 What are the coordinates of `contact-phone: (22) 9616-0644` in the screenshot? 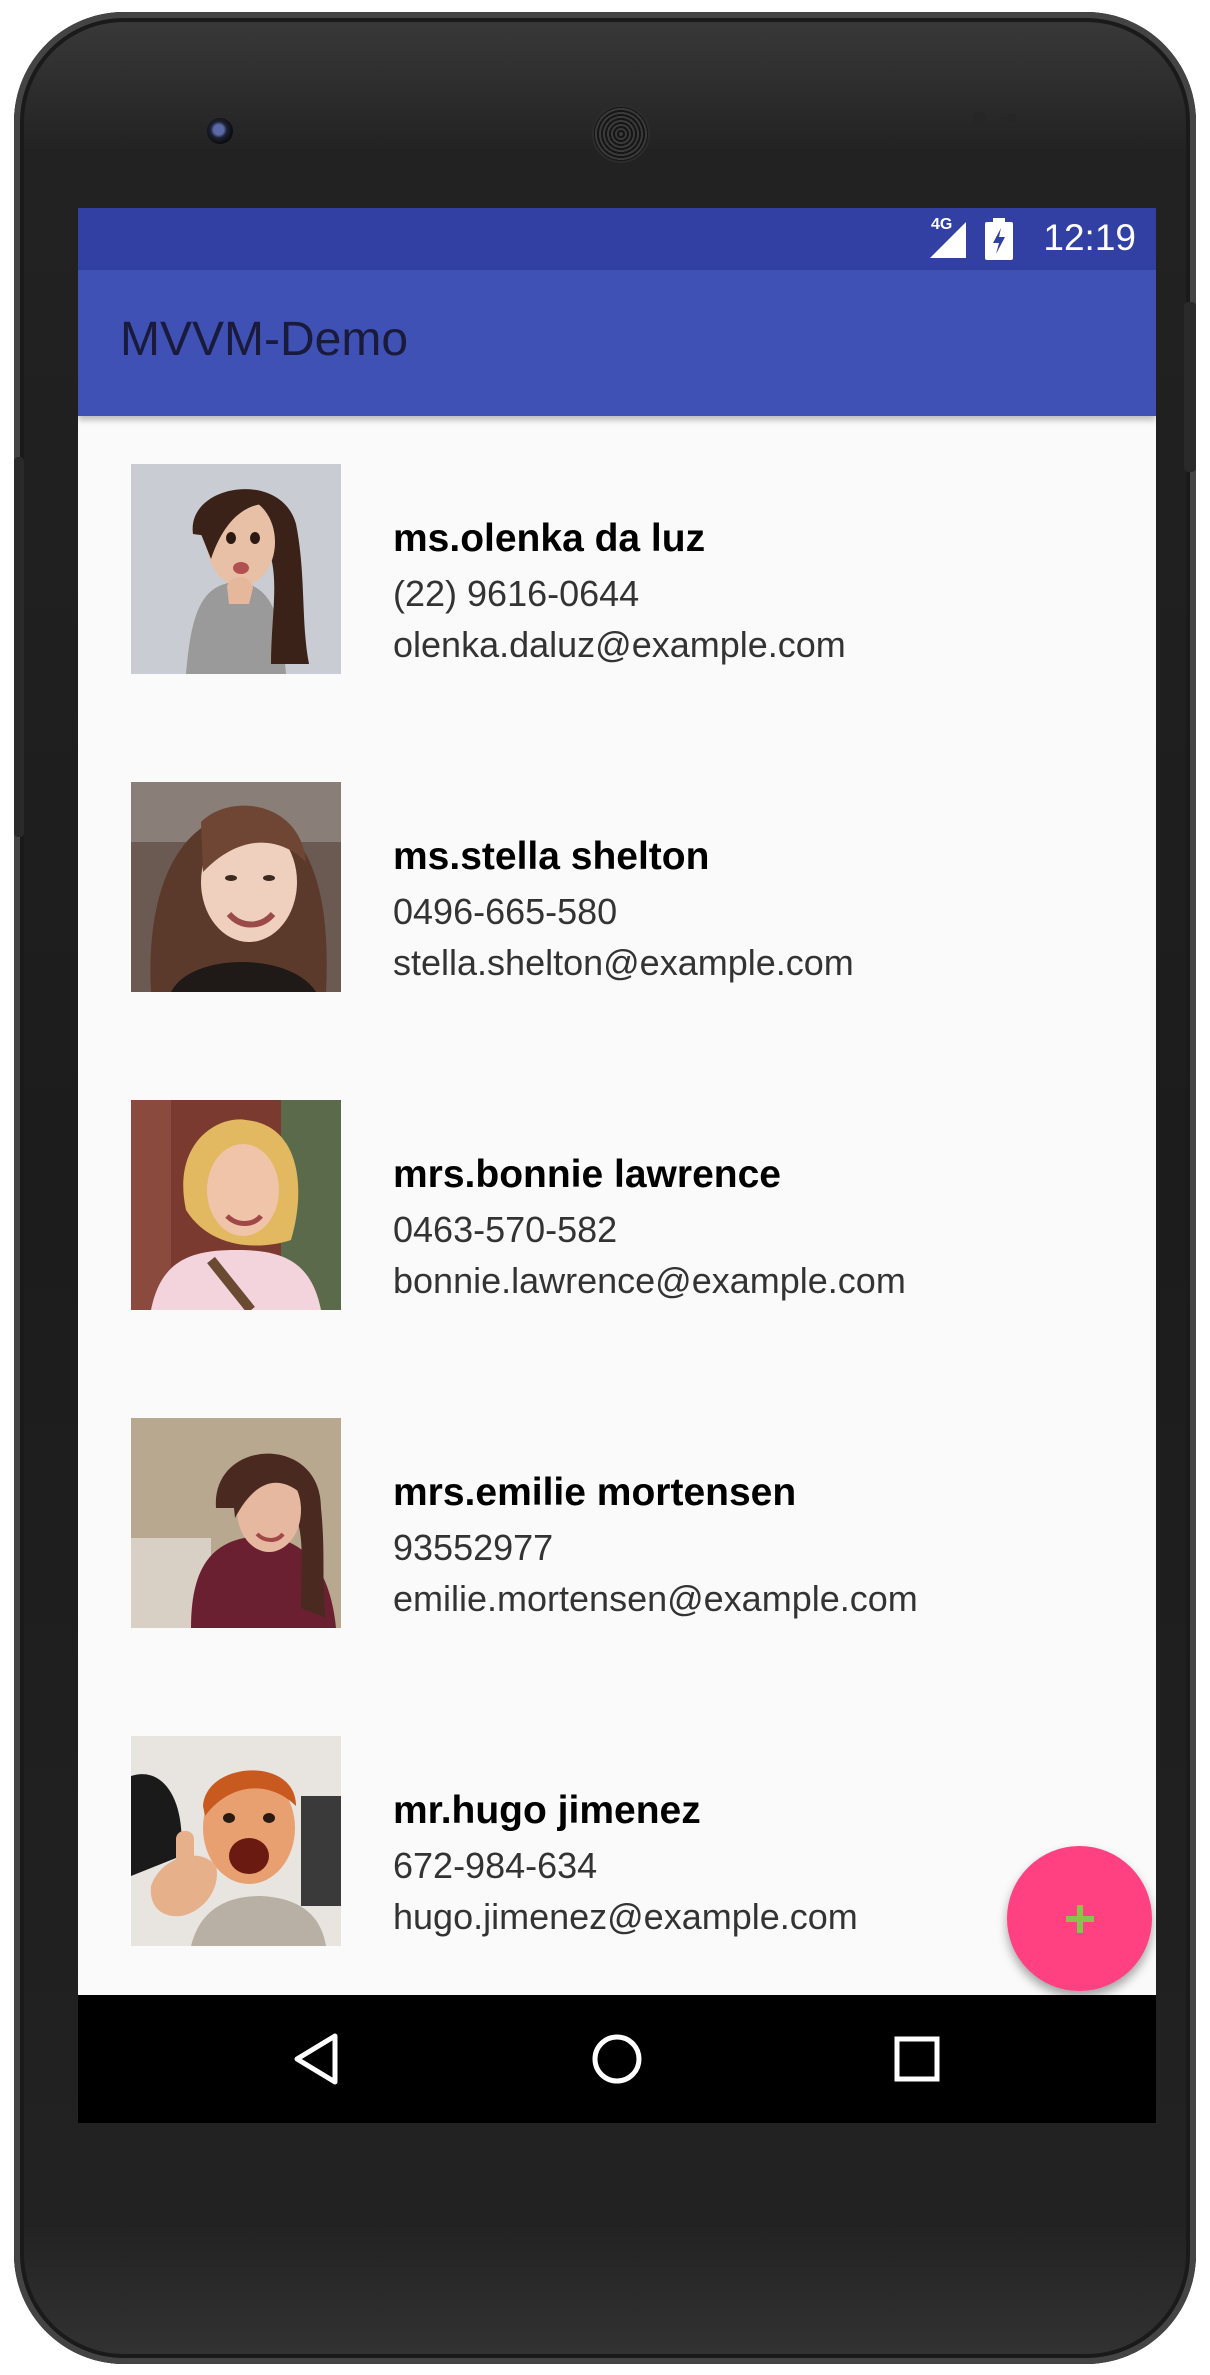 It's located at (516, 593).